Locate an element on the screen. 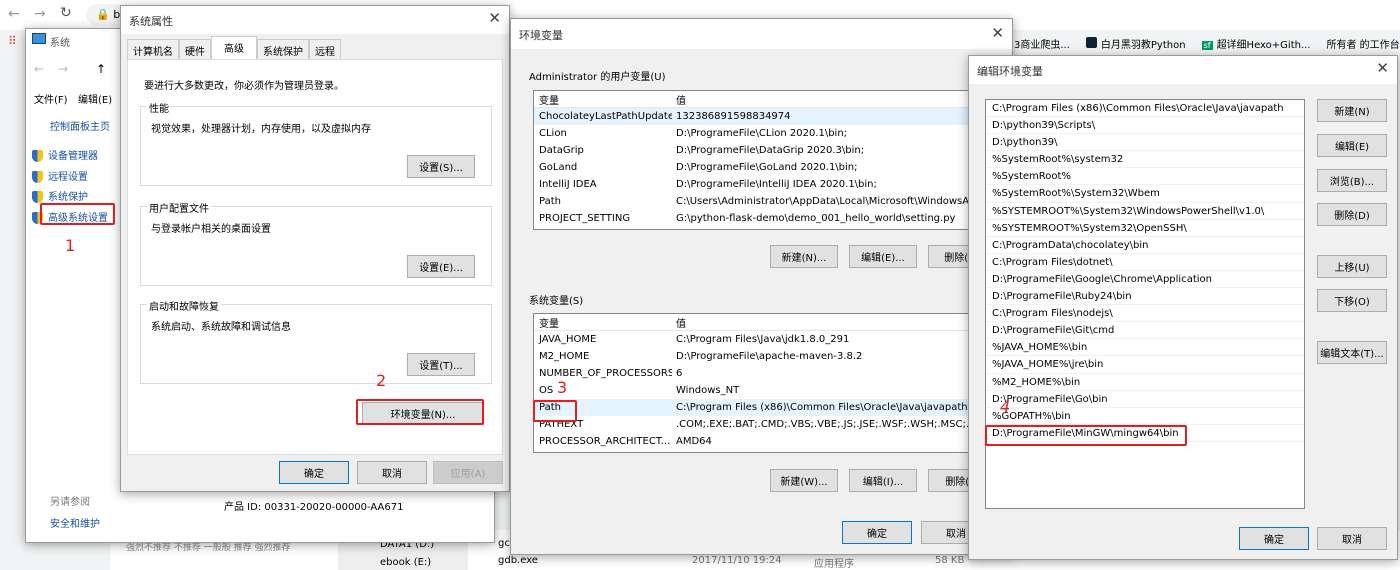  forward-icon: → is located at coordinates (40, 14).